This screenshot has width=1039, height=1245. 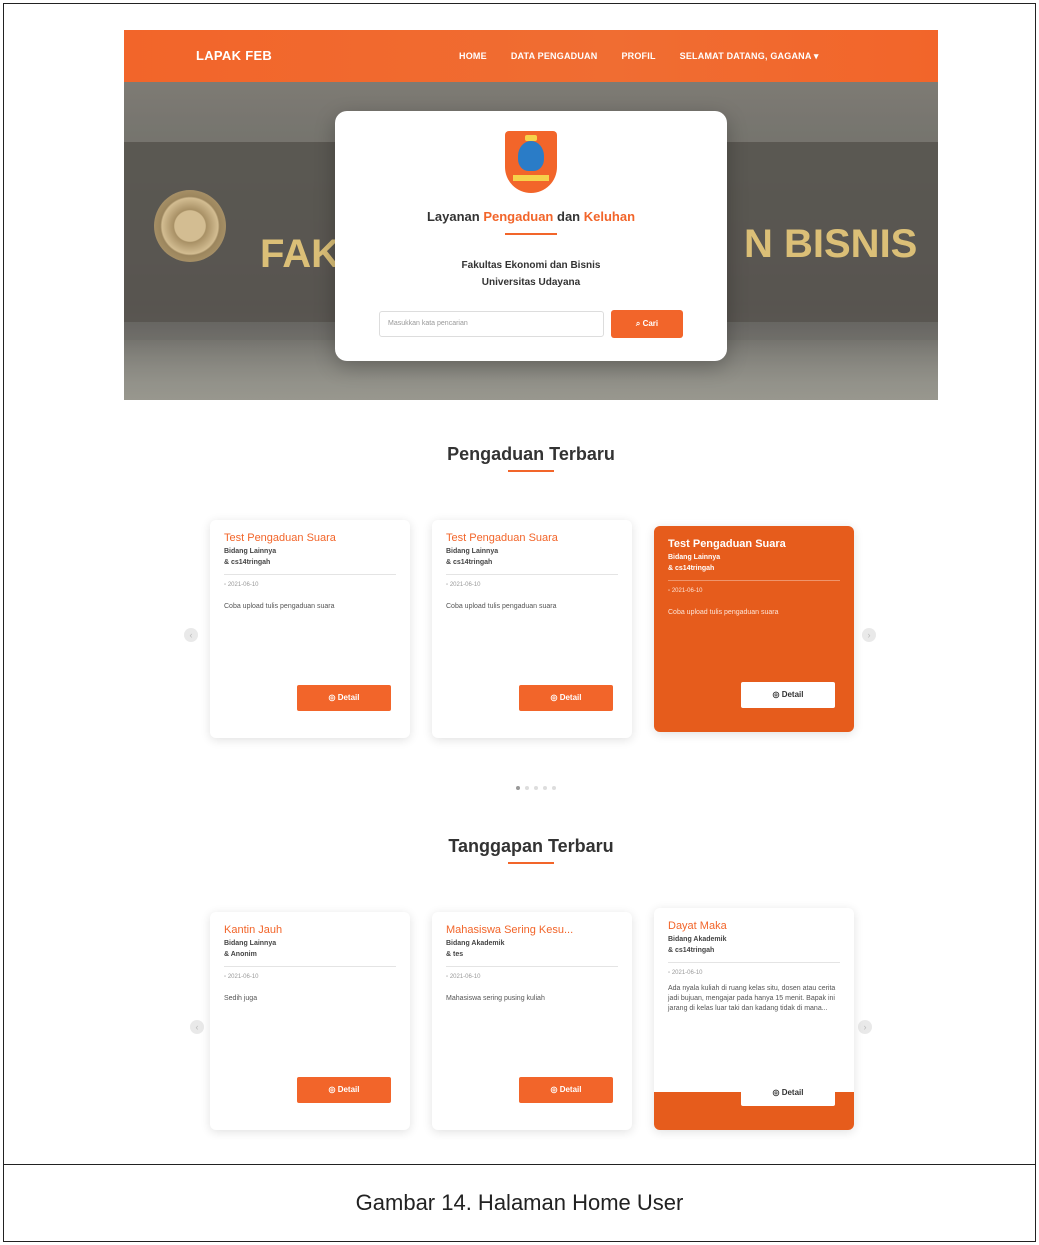 What do you see at coordinates (531, 454) in the screenshot?
I see `section-title-pengaduan: Pengaduan Terbaru` at bounding box center [531, 454].